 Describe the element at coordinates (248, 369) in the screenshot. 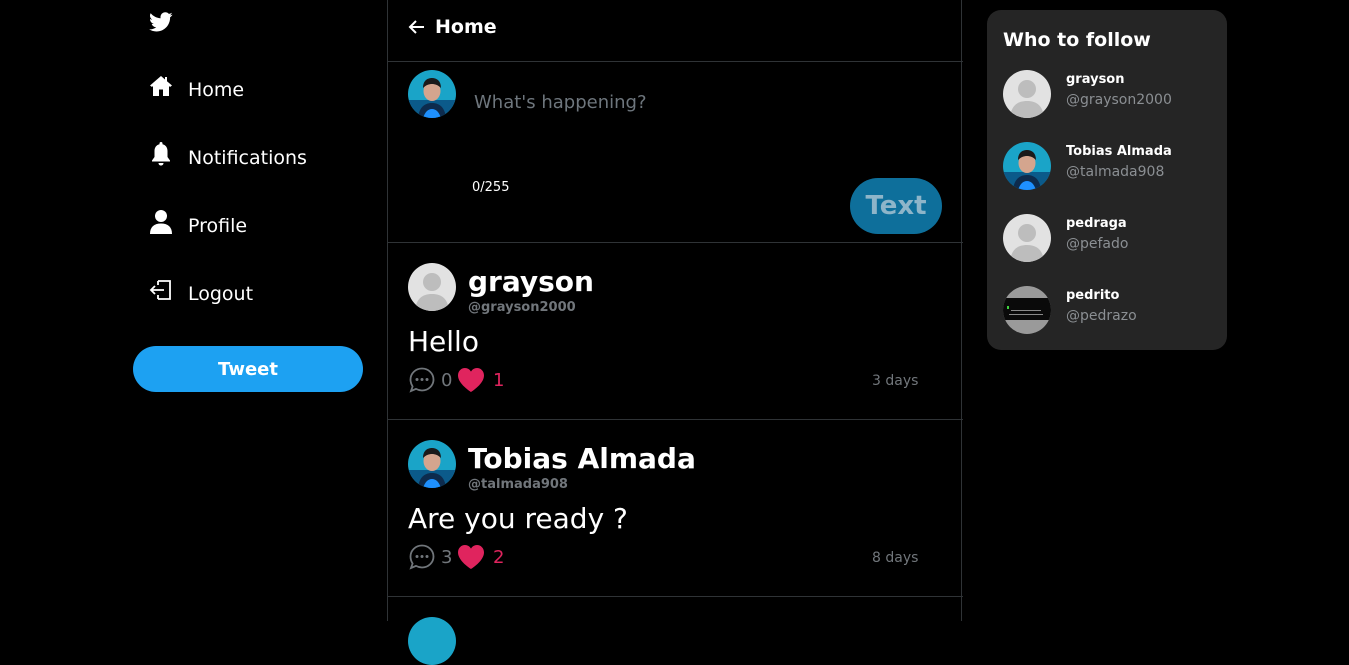

I see `tweet-button: Tweet` at that location.